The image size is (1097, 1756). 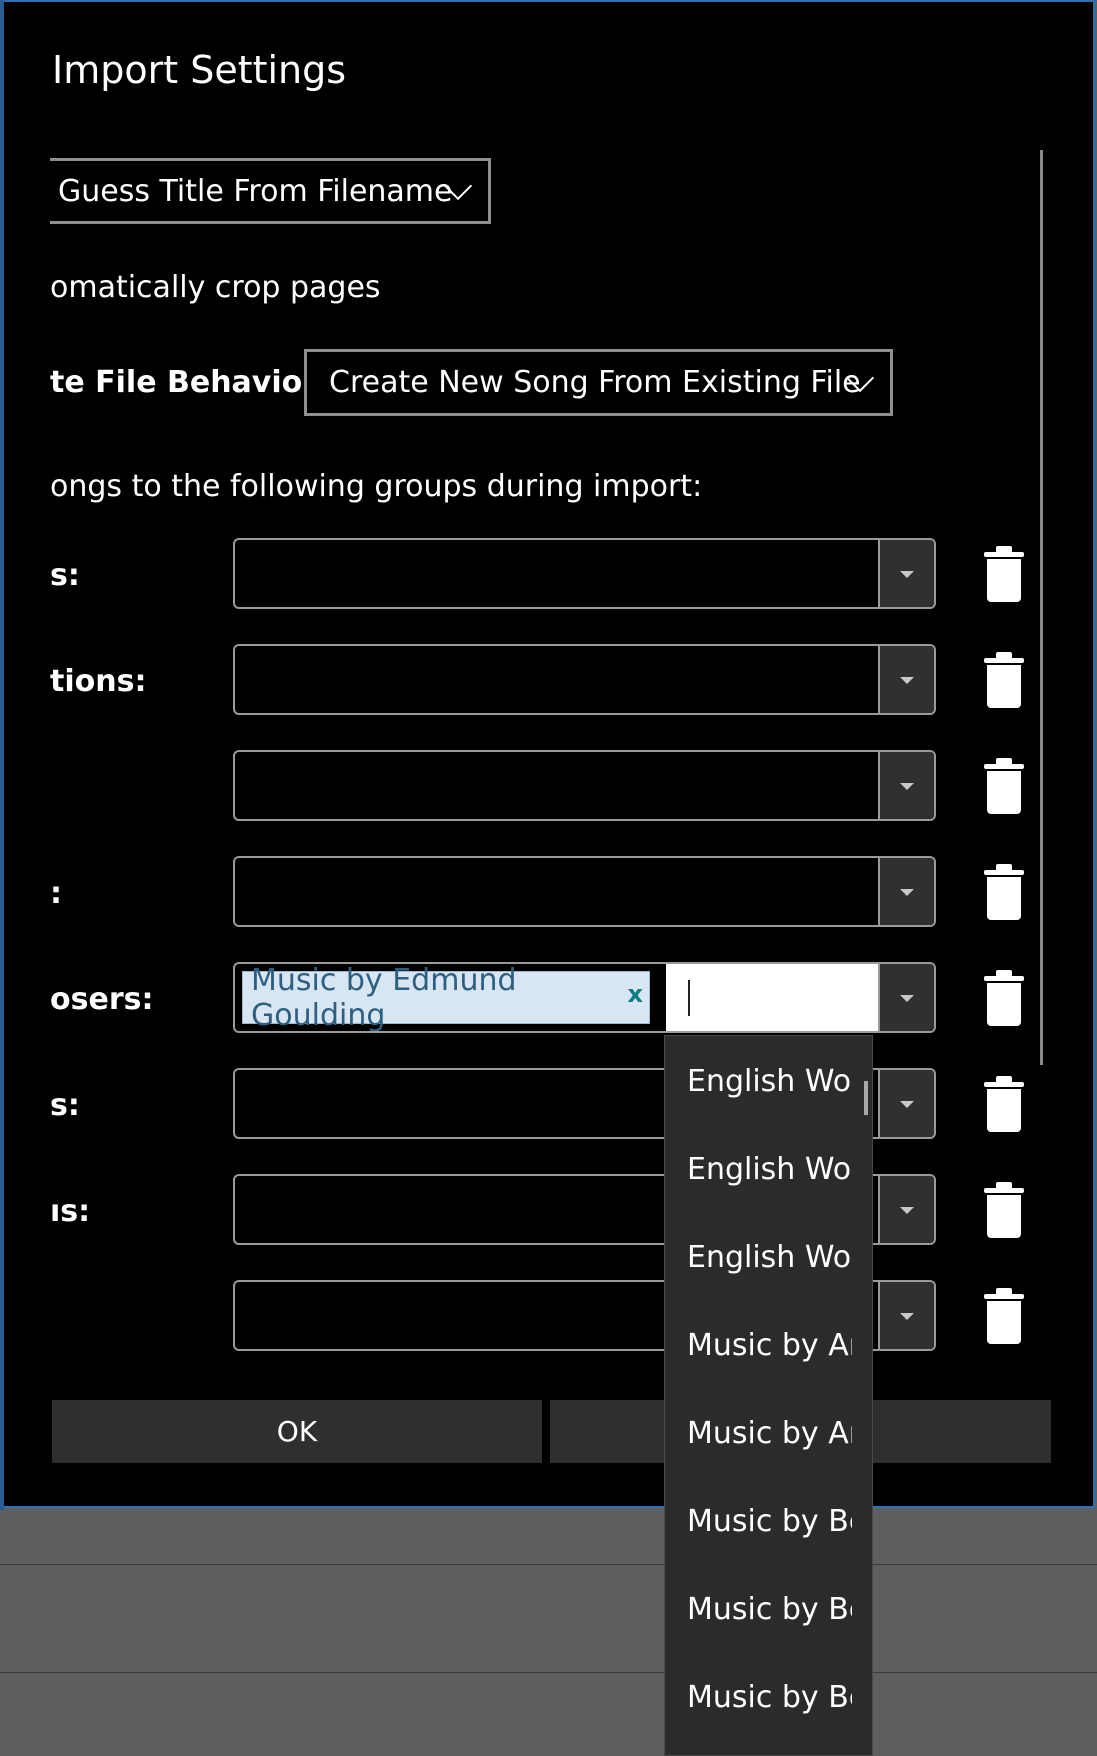 What do you see at coordinates (56, 893) in the screenshot?
I see `group-label: :` at bounding box center [56, 893].